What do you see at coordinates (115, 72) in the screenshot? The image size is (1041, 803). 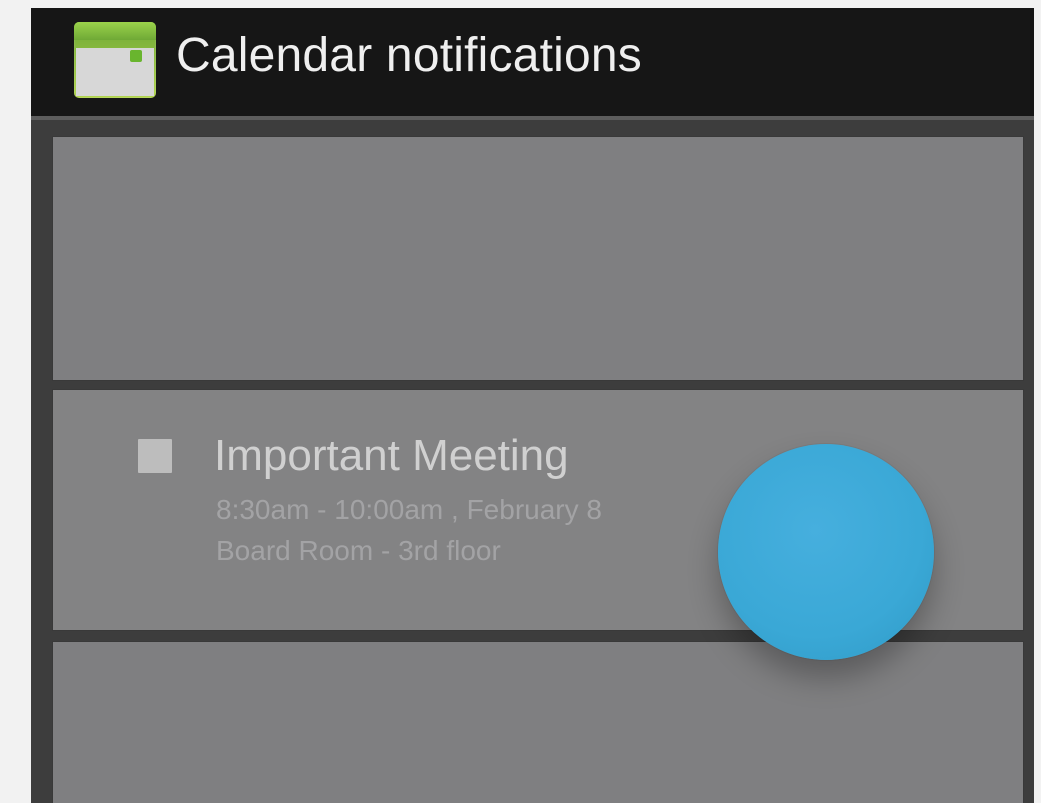 I see `calendar-page` at bounding box center [115, 72].